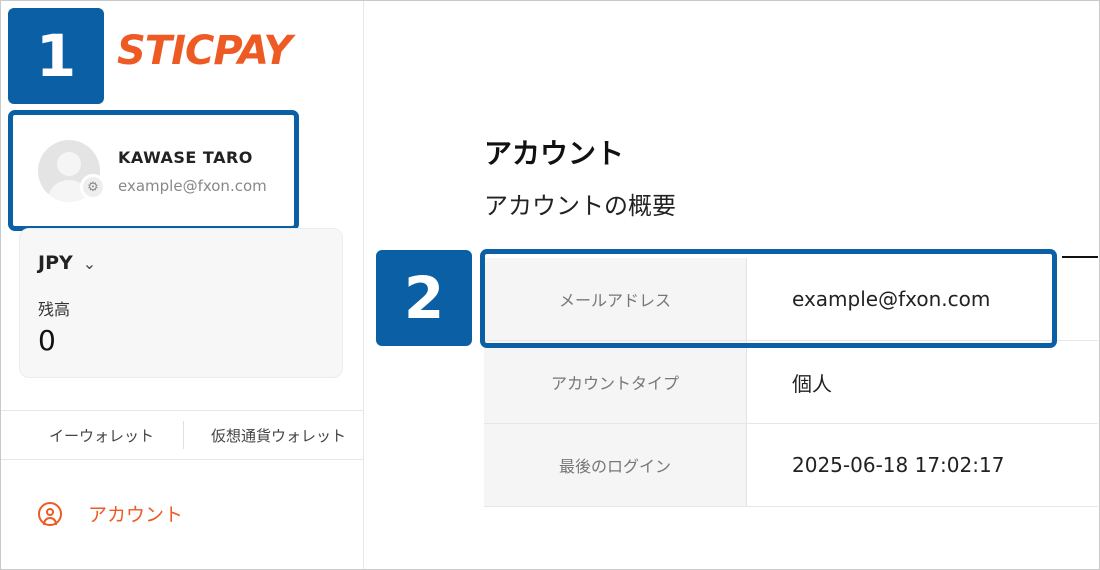 This screenshot has width=1100, height=570. What do you see at coordinates (554, 153) in the screenshot?
I see `page-title: アカウント` at bounding box center [554, 153].